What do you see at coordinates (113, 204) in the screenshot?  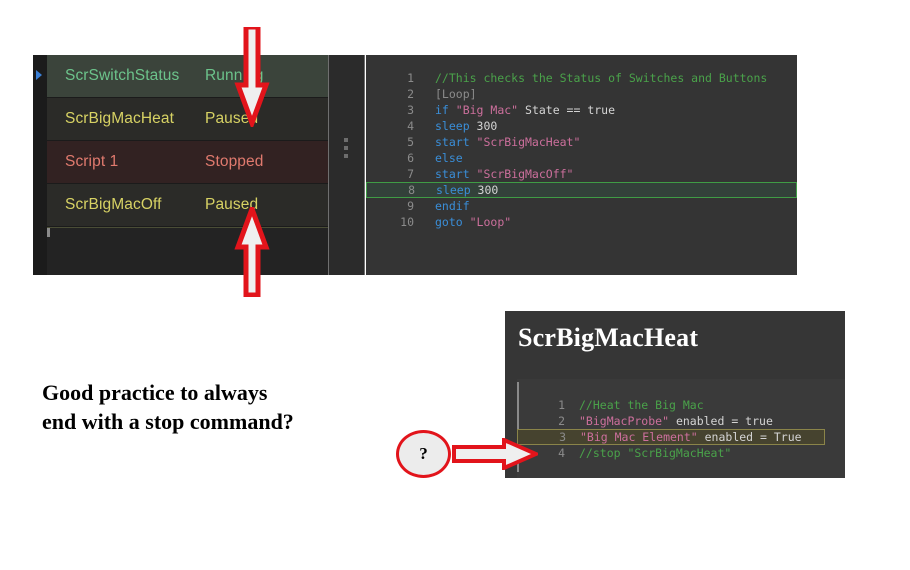 I see `script-name: ScrBigMacOff` at bounding box center [113, 204].